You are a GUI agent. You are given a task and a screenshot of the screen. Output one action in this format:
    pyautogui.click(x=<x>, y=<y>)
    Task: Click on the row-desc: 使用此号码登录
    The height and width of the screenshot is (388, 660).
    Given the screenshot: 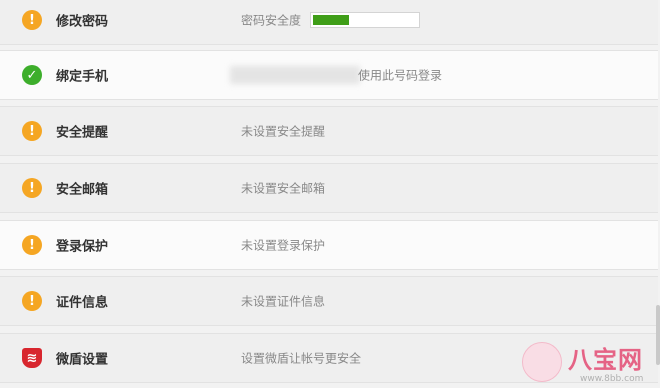 What is the action you would take?
    pyautogui.click(x=400, y=75)
    